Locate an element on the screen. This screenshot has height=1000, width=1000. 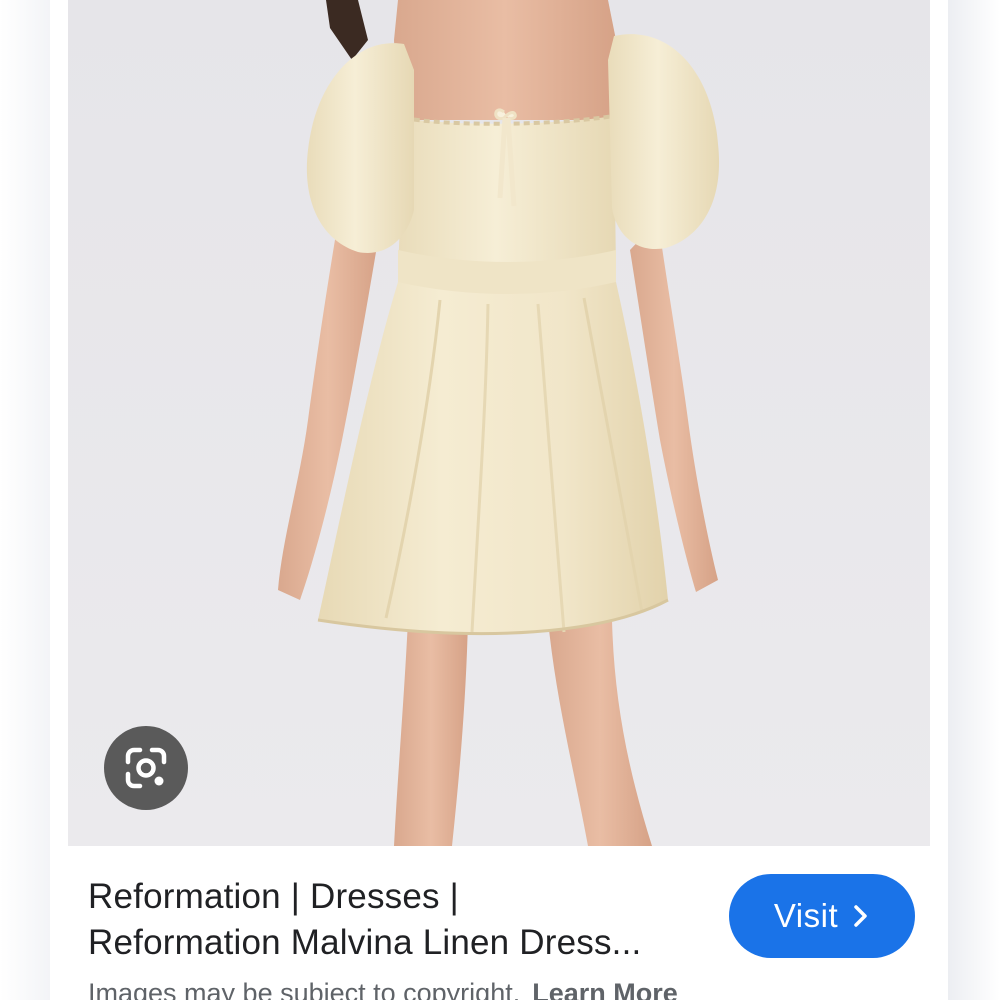
neck-and-chest is located at coordinates (505, 60).